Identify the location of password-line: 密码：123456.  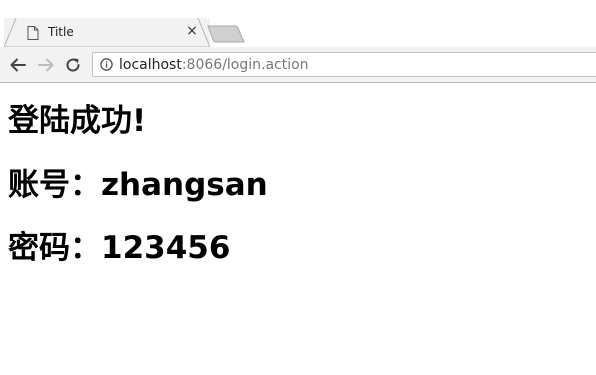
(119, 248).